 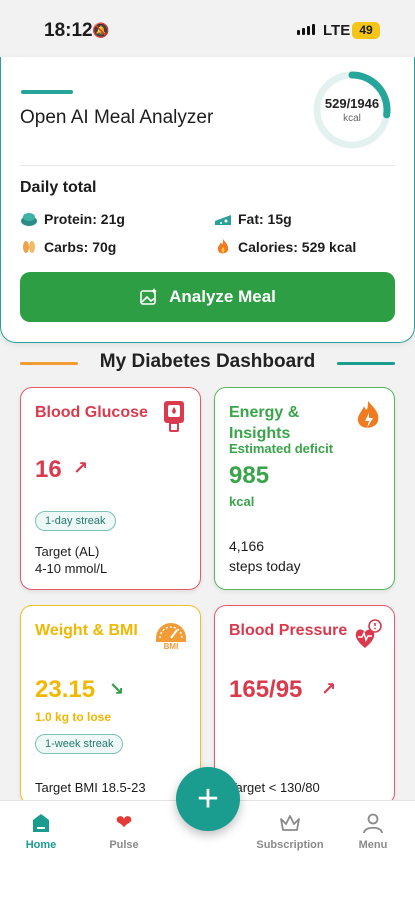 I want to click on protein-value: Protein: 21g, so click(x=84, y=219).